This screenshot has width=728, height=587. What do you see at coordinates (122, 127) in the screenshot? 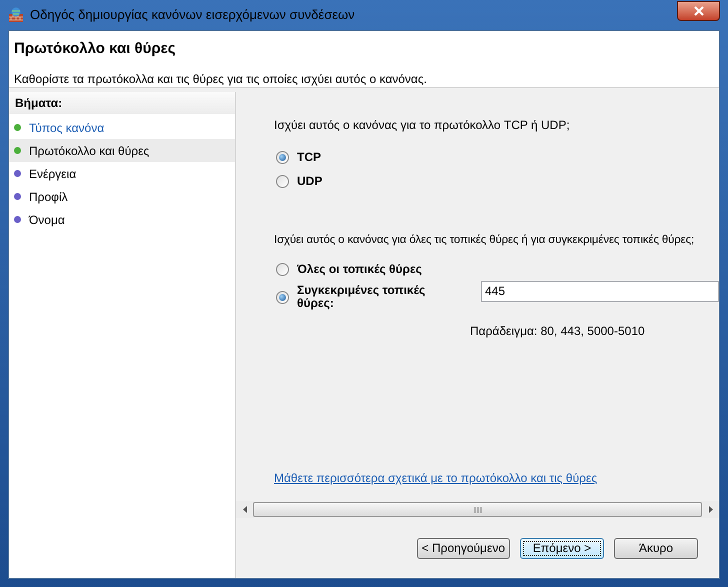
I see `step-item: Τύπος κανόνα` at bounding box center [122, 127].